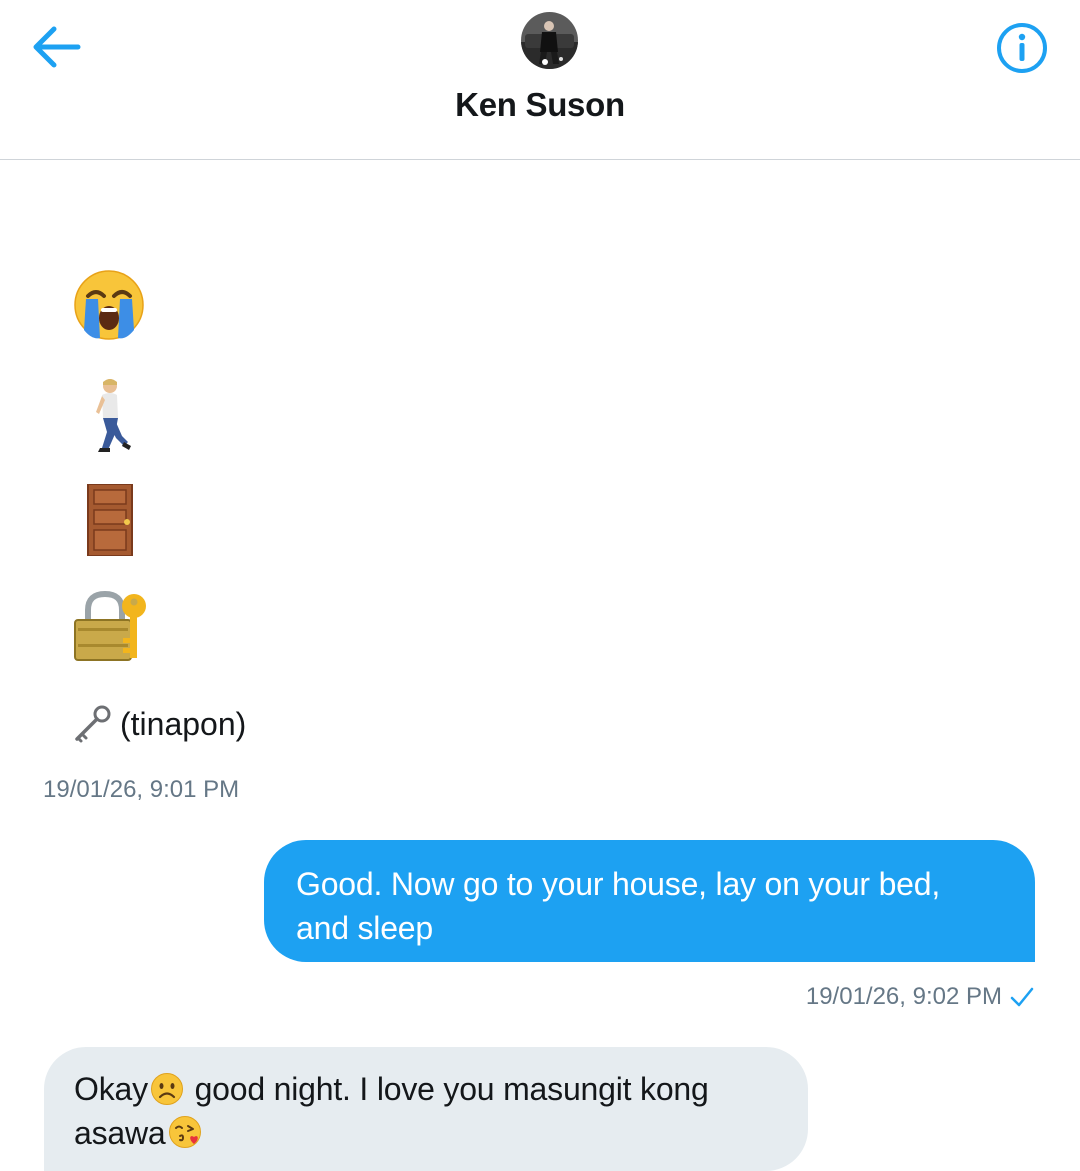  Describe the element at coordinates (111, 627) in the screenshot. I see `locked-with-key-emoji` at that location.